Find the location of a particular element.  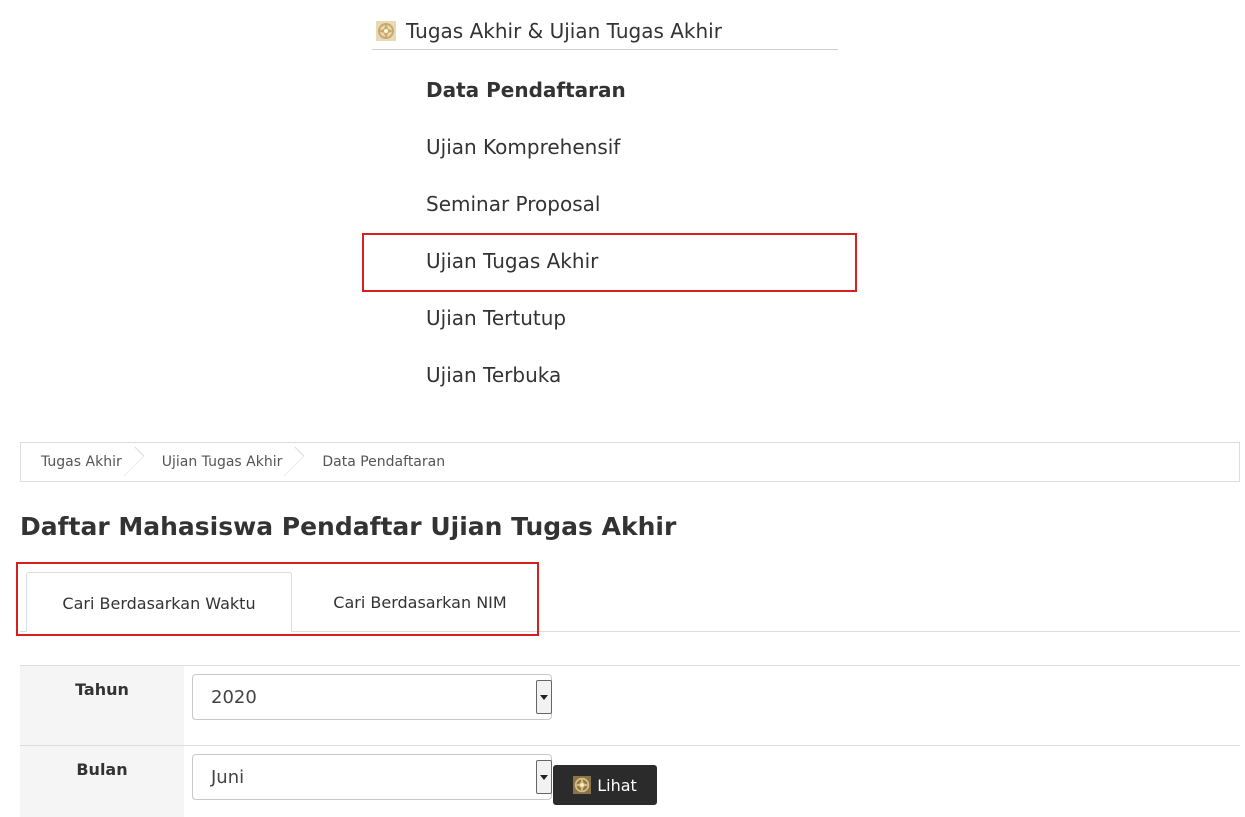

bulan-select-value: Juni is located at coordinates (228, 777).